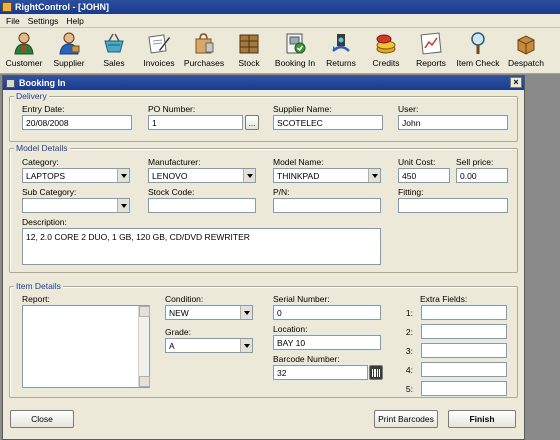 Image resolution: width=560 pixels, height=440 pixels. Describe the element at coordinates (204, 50) in the screenshot. I see `toolbar-purchases-button: Purchases` at that location.